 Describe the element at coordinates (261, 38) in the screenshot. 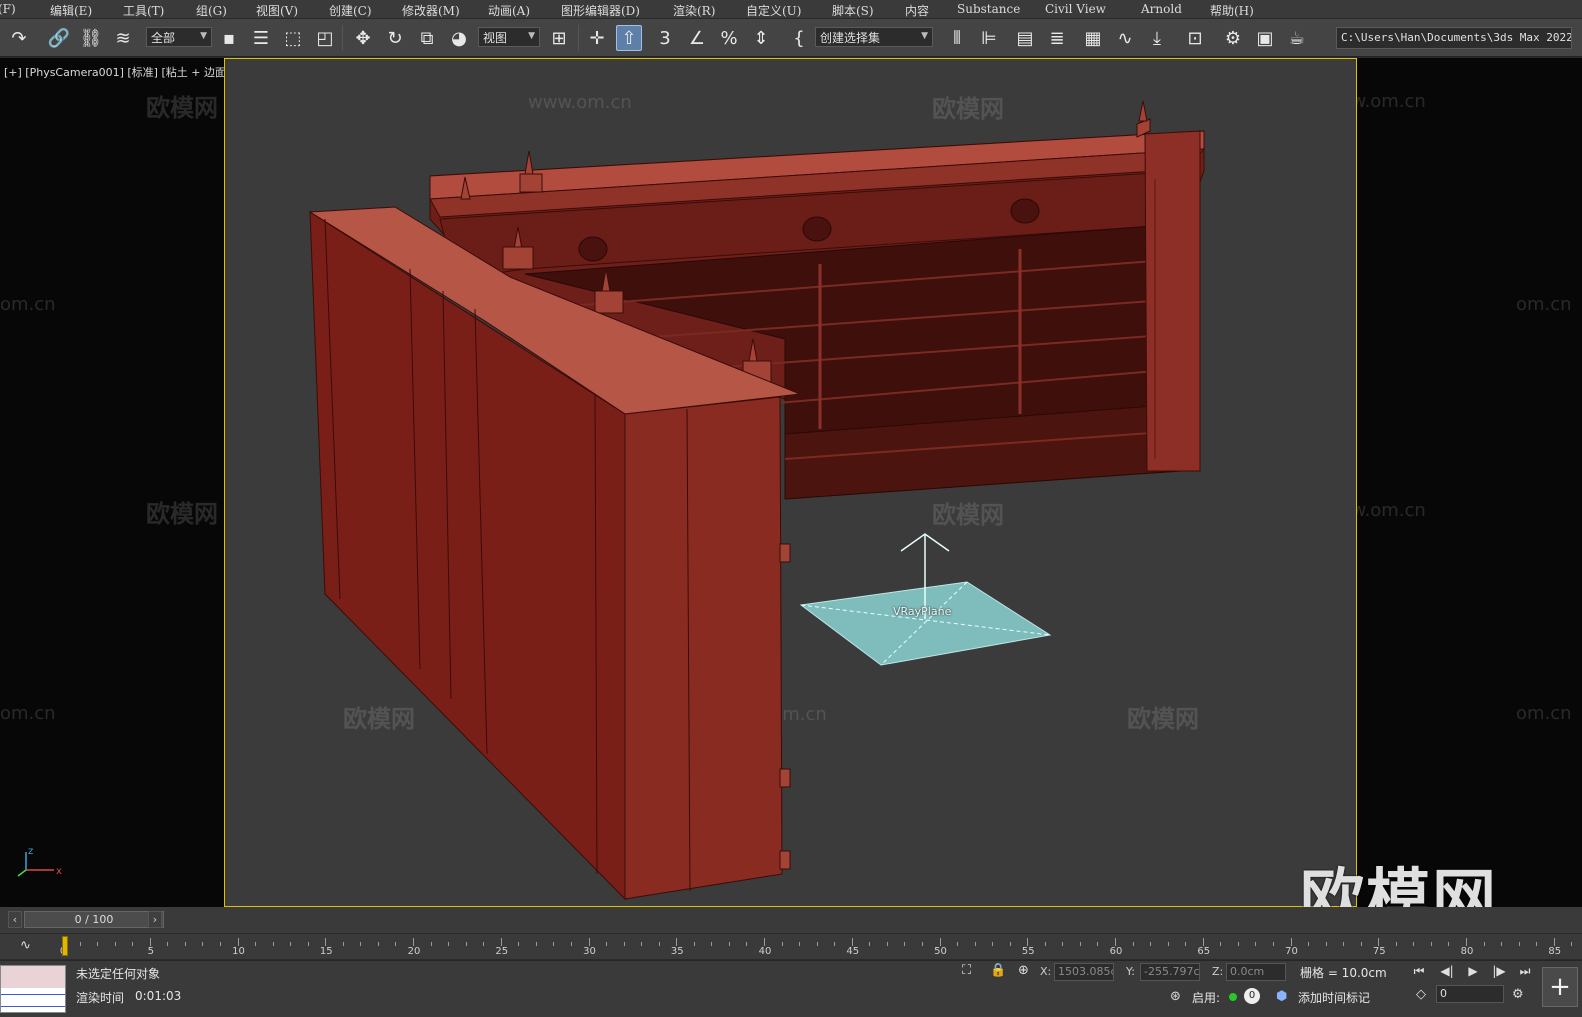

I see `select-by-name-icon: ☰` at that location.